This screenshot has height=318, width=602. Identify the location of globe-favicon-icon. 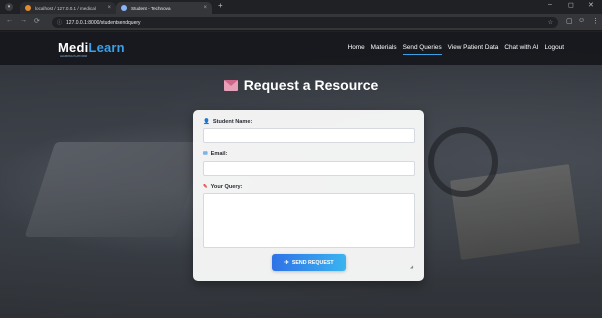
(124, 8).